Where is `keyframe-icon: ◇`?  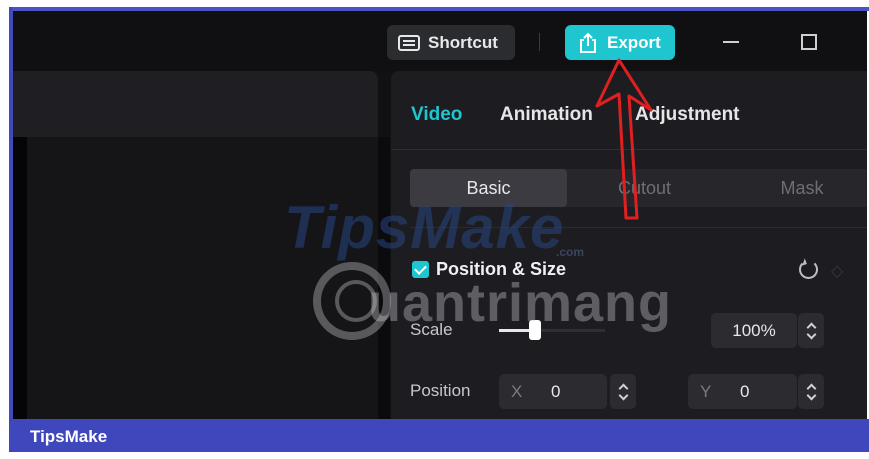 keyframe-icon: ◇ is located at coordinates (837, 271).